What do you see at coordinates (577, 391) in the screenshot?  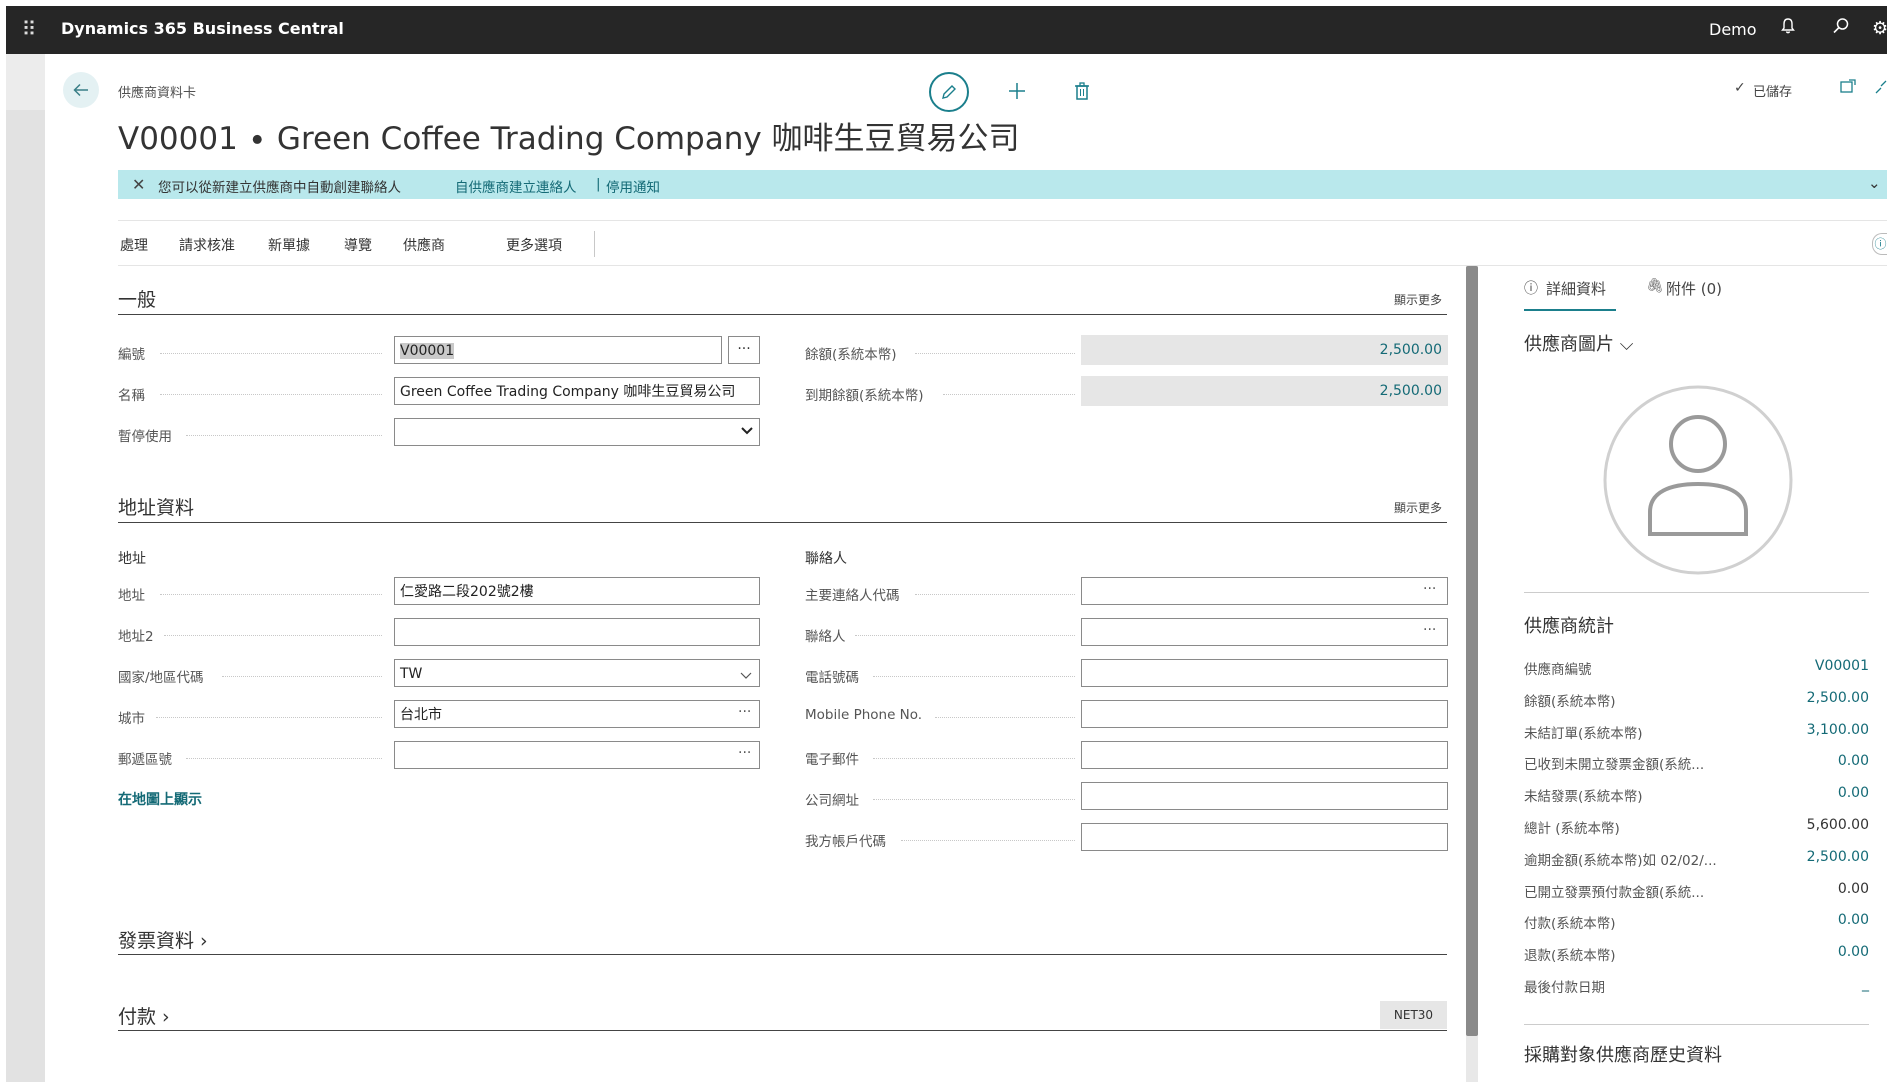 I see `name-field: Green Coffee Trading Company 咖啡生豆貿易公司` at bounding box center [577, 391].